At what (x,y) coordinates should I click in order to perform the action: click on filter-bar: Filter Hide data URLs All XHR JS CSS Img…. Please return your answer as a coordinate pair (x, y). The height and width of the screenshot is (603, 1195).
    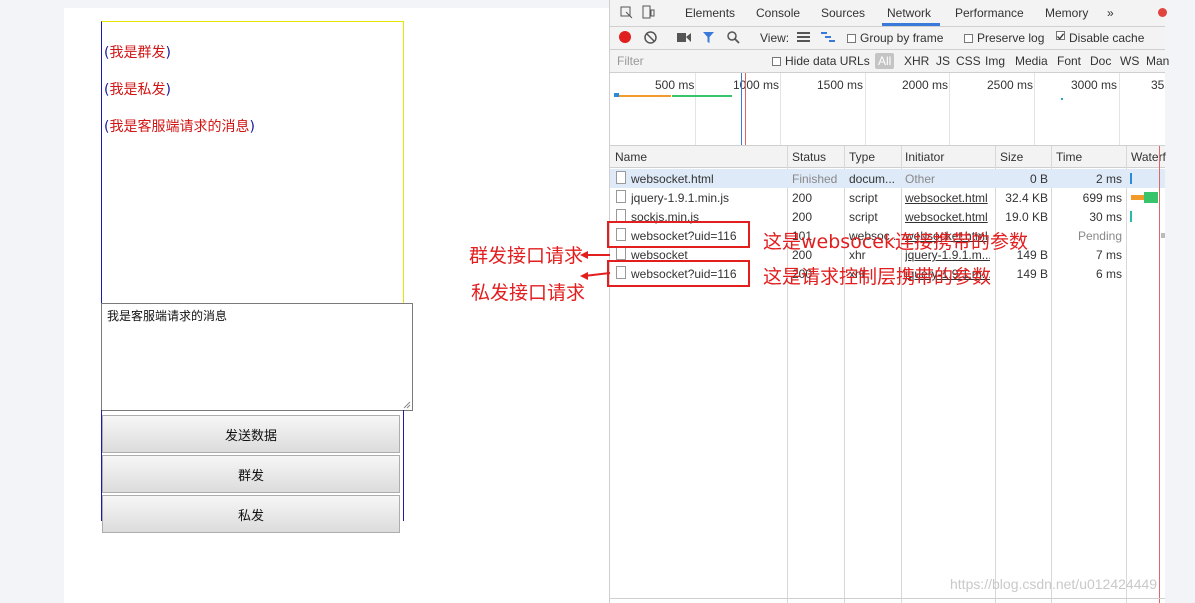
    Looking at the image, I should click on (889, 61).